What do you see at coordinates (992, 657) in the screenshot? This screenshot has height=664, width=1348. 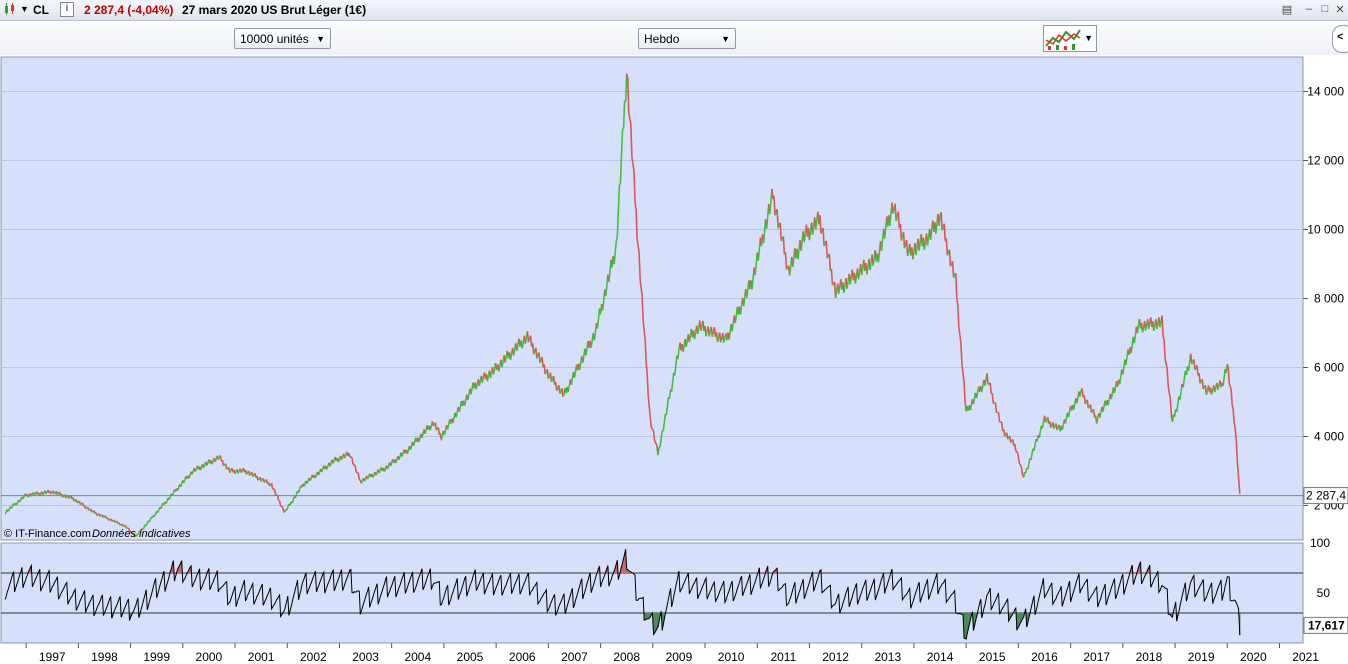 I see `x-tick-label: 2015` at bounding box center [992, 657].